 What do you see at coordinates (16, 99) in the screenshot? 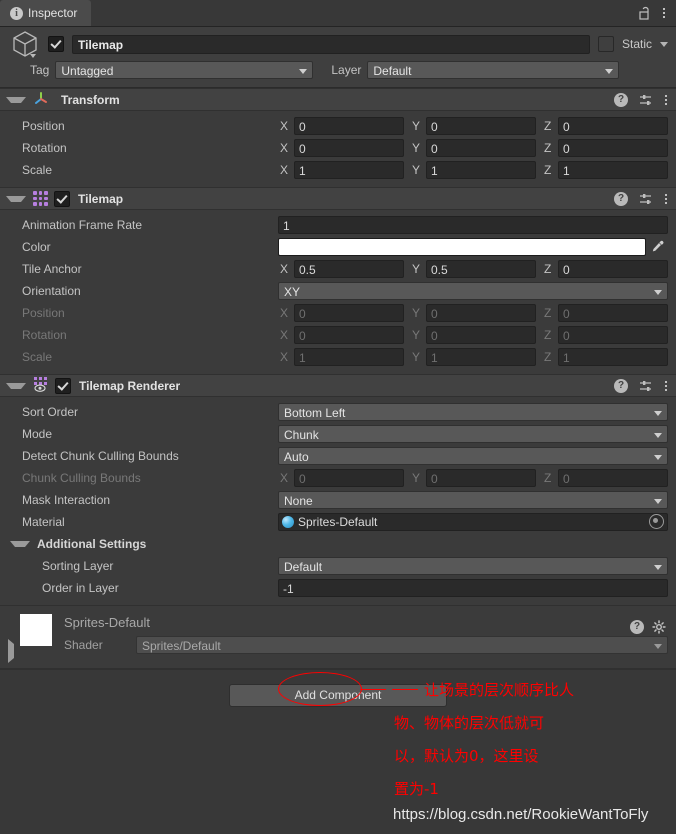
I see `foldout-transform-icon` at bounding box center [16, 99].